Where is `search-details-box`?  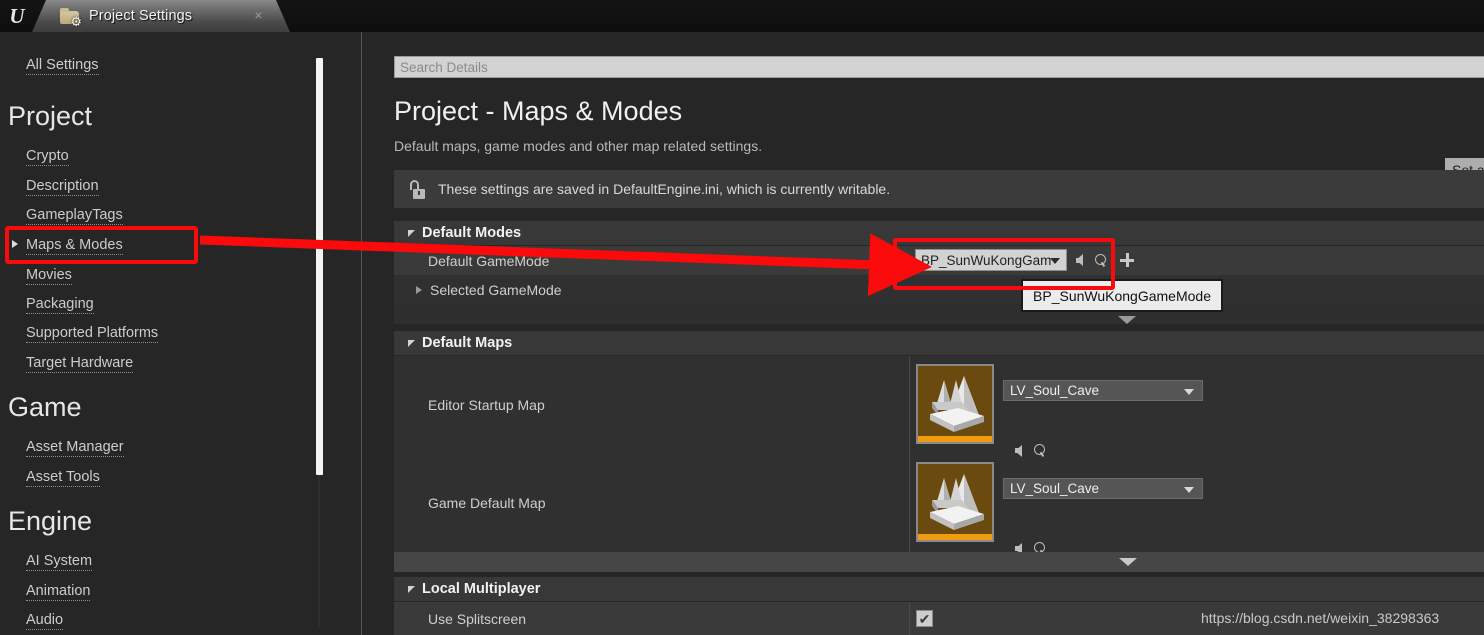 search-details-box is located at coordinates (939, 67).